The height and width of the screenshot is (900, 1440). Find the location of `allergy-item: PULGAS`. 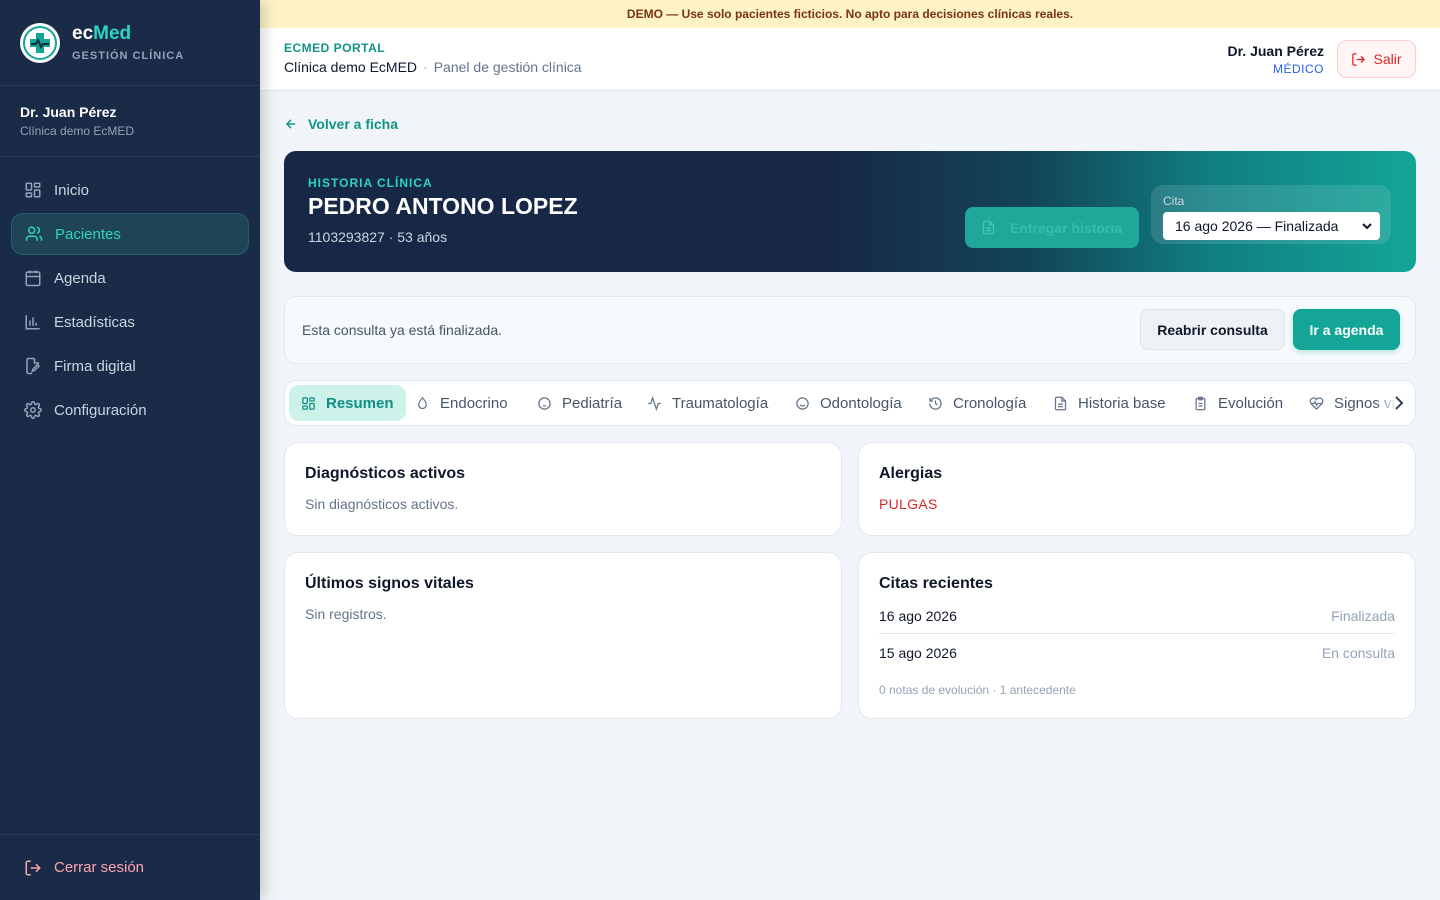

allergy-item: PULGAS is located at coordinates (908, 504).